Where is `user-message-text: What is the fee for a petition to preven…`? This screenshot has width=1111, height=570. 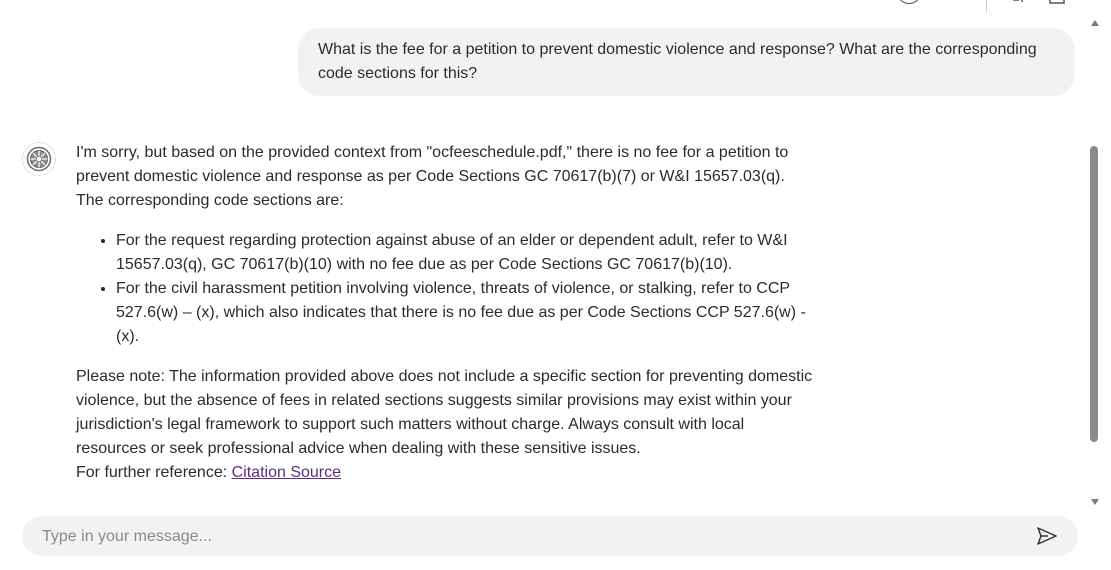
user-message-text: What is the fee for a petition to preven… is located at coordinates (677, 61).